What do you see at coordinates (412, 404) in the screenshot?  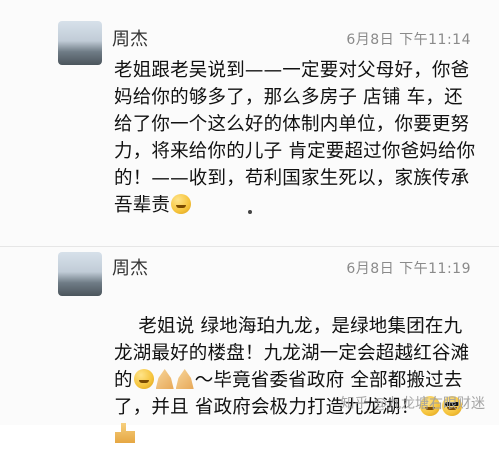 I see `watermark: 知乎 @九龙塘右眼财迷` at bounding box center [412, 404].